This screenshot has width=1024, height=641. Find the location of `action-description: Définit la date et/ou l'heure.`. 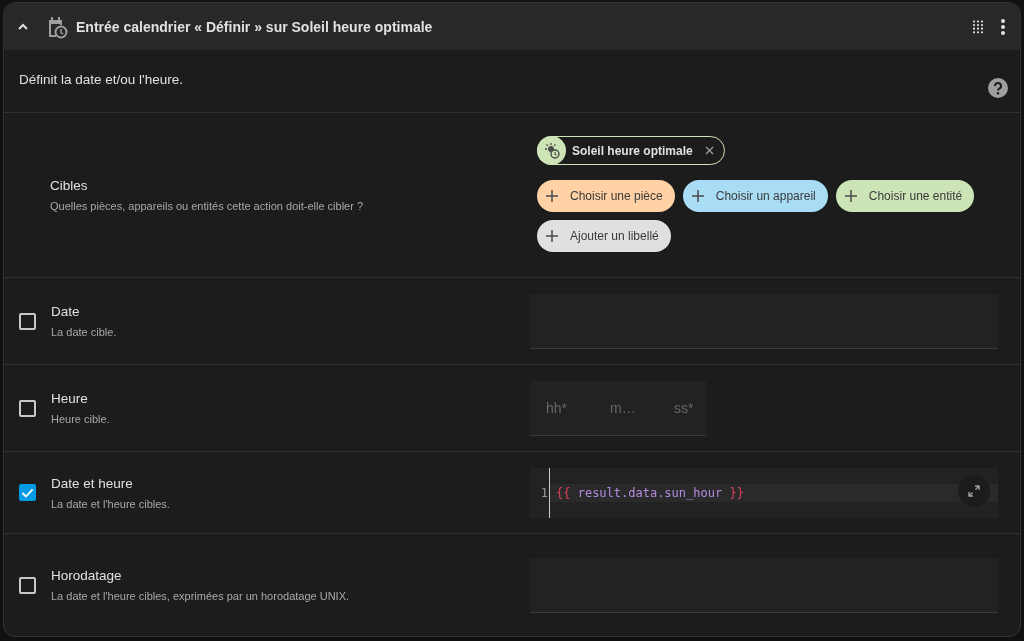

action-description: Définit la date et/ou l'heure. is located at coordinates (101, 79).